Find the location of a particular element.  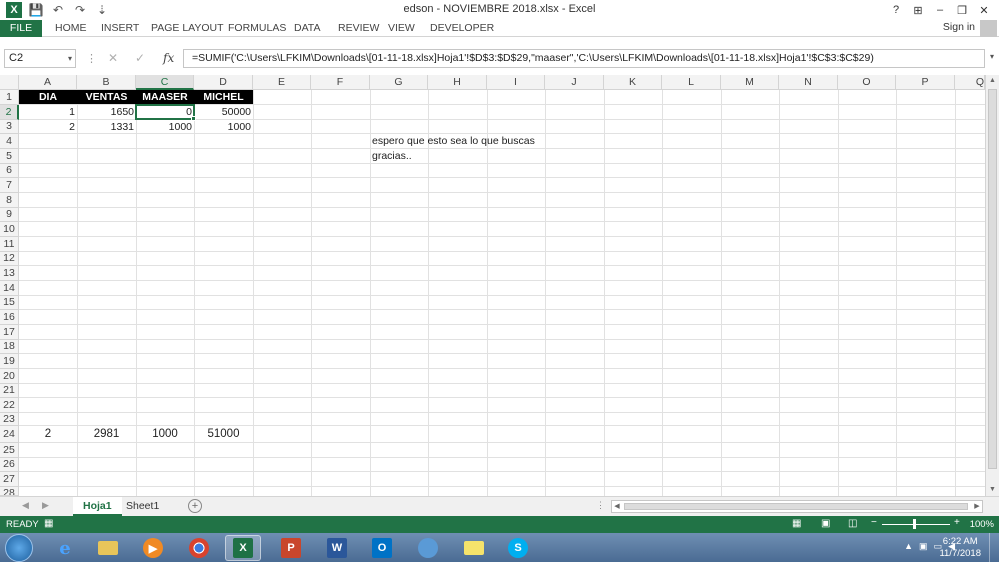

row-header-21: 21 is located at coordinates (9, 391).